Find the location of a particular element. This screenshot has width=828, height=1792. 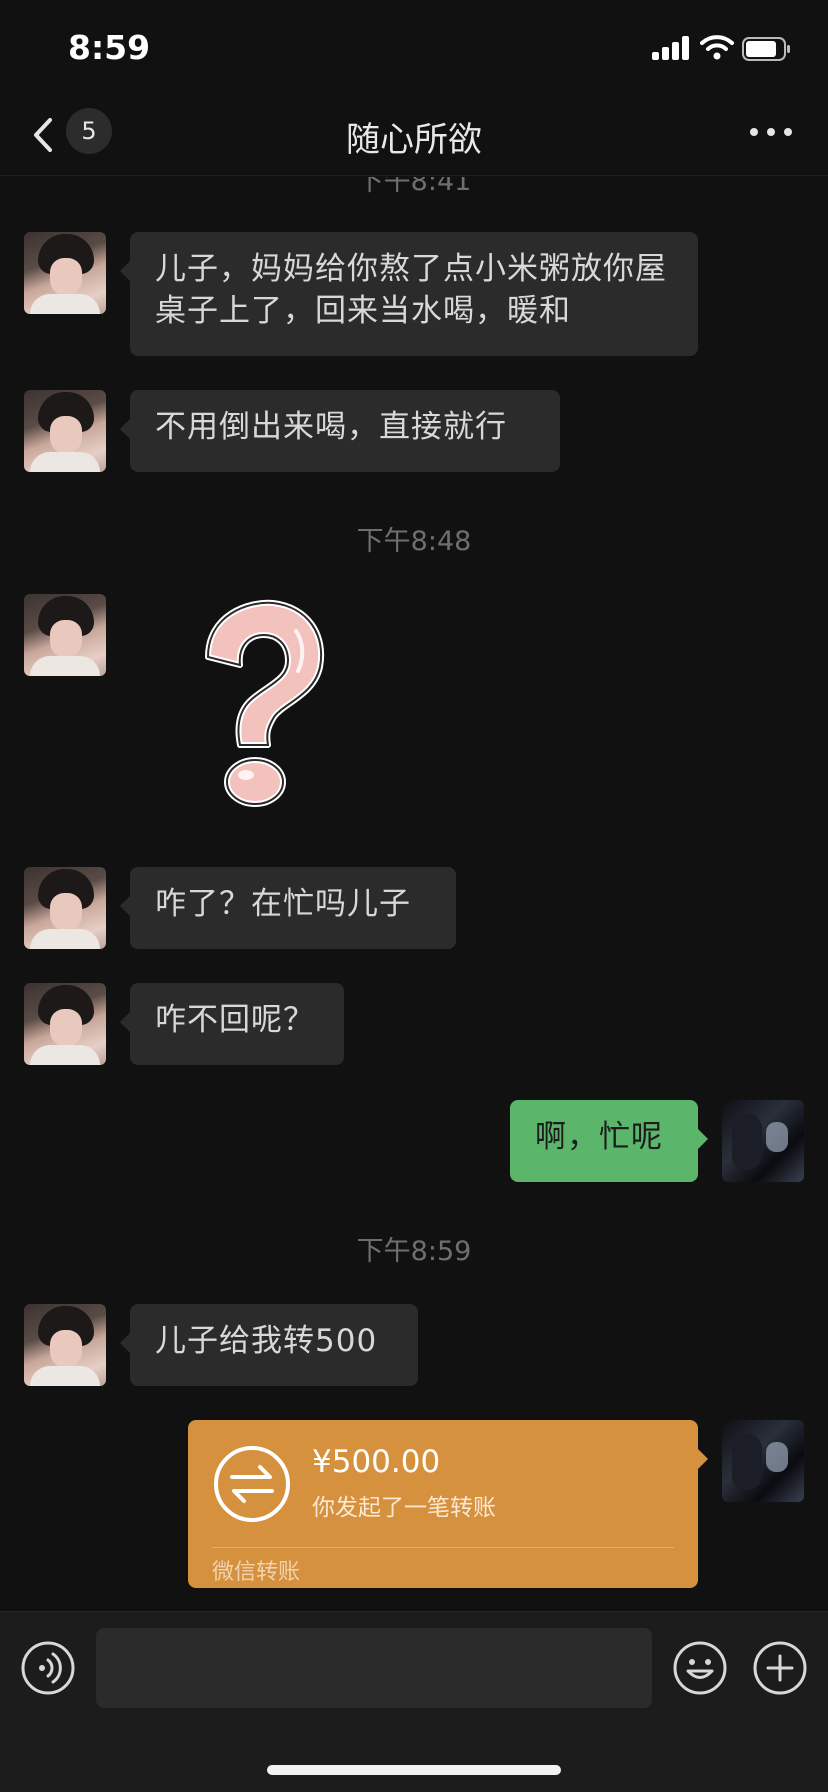

emoji-icon is located at coordinates (700, 1668).